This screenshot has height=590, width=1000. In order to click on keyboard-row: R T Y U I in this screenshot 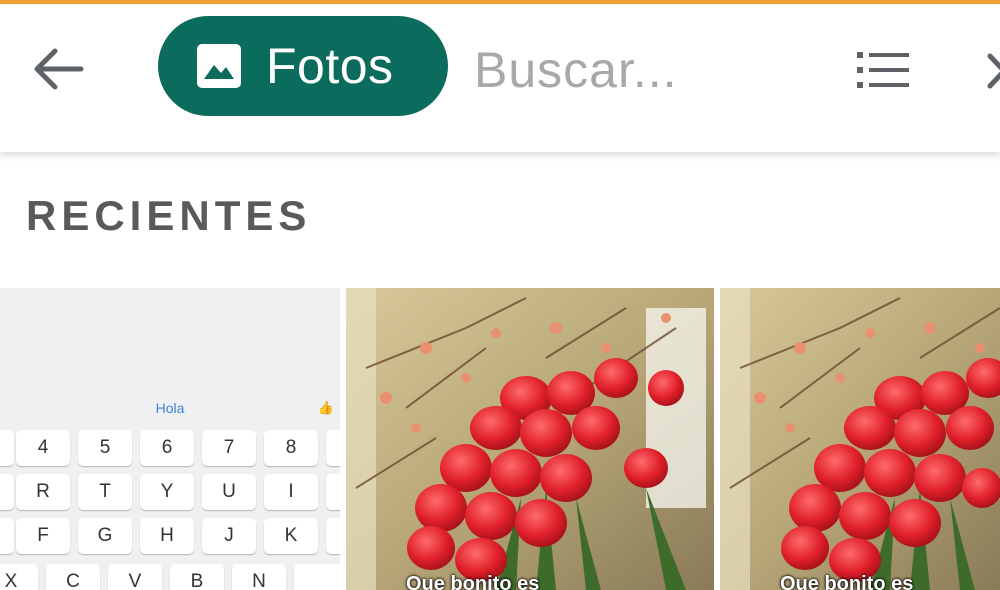, I will do `click(170, 492)`.